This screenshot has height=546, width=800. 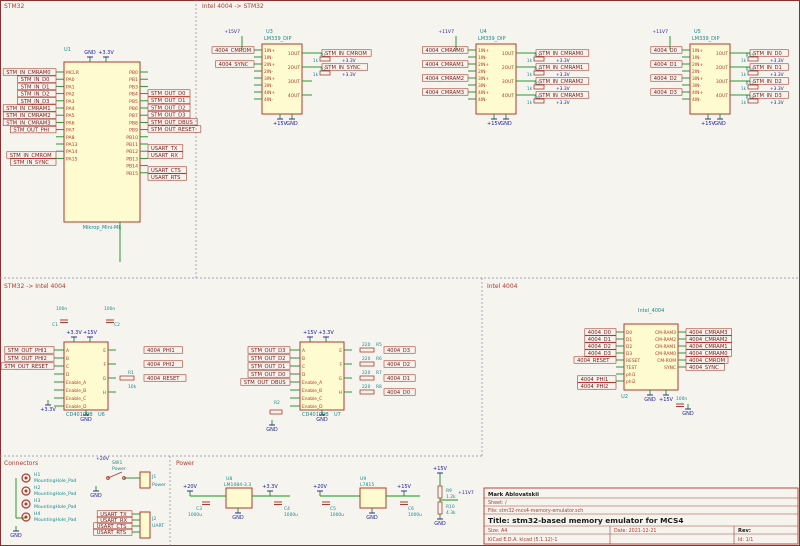 What do you see at coordinates (105, 379) in the screenshot?
I see `u6-pin-right: G` at bounding box center [105, 379].